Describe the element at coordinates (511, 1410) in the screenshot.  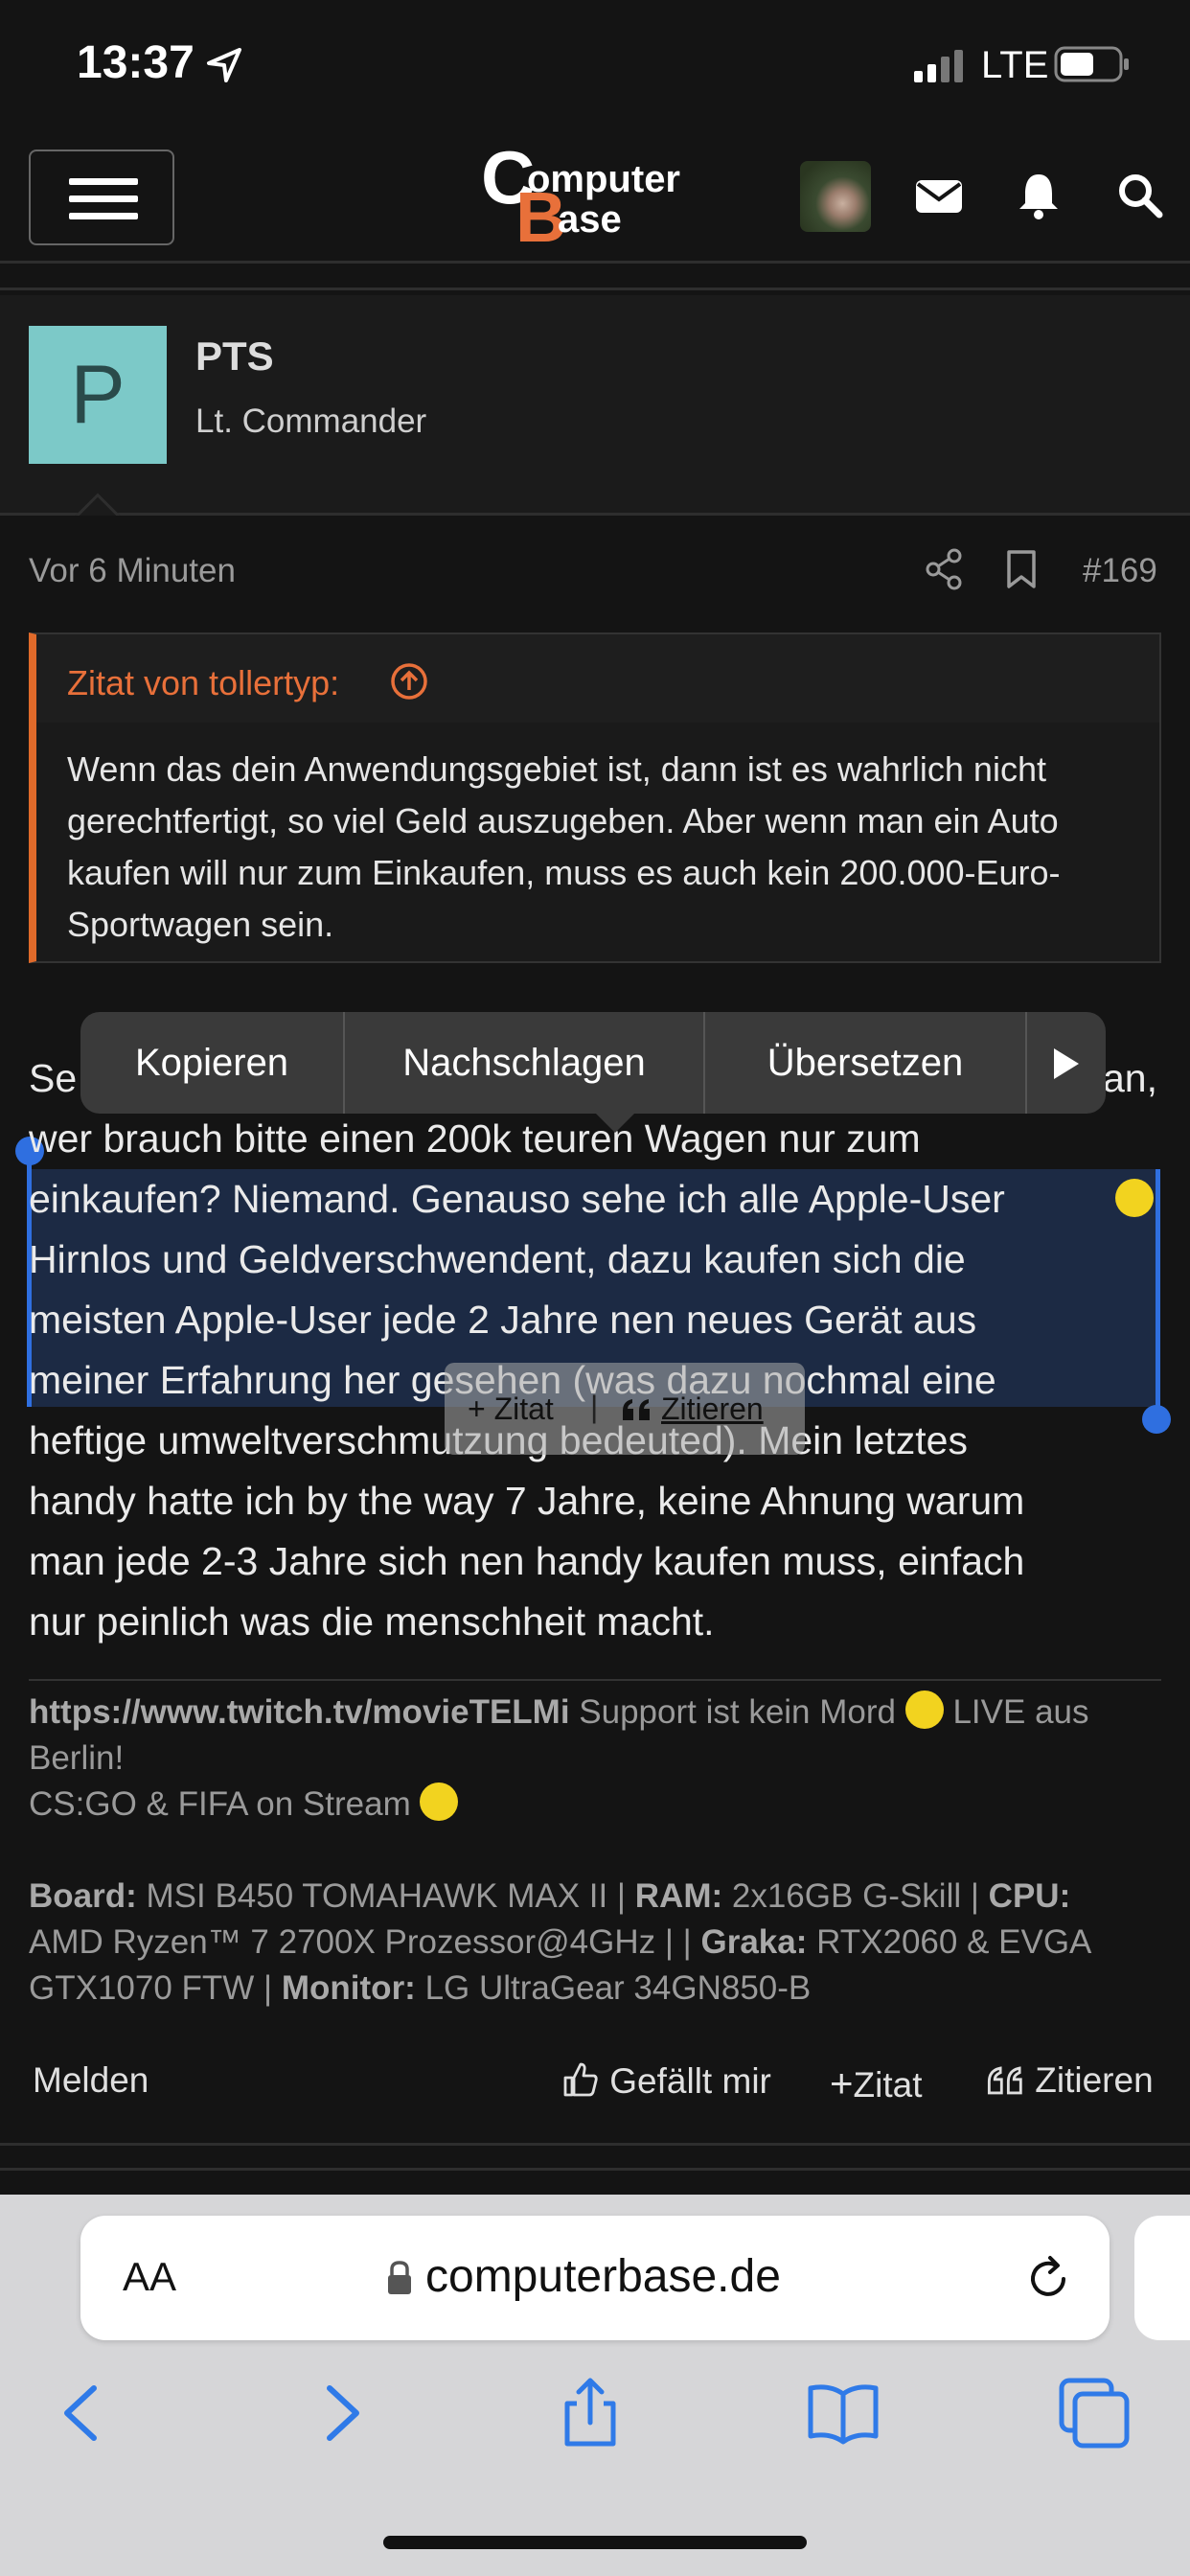
I see `selection-quote-button: + Zitat` at that location.